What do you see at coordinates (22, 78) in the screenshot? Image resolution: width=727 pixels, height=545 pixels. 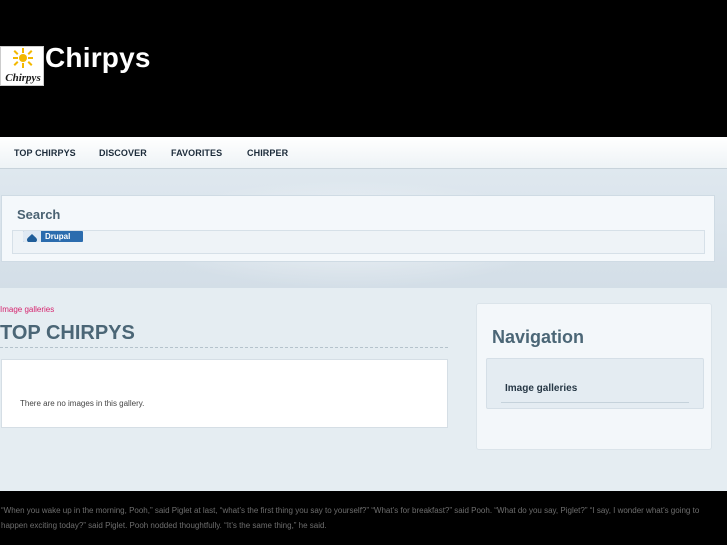 I see `logo-wordmark: Chirpys` at bounding box center [22, 78].